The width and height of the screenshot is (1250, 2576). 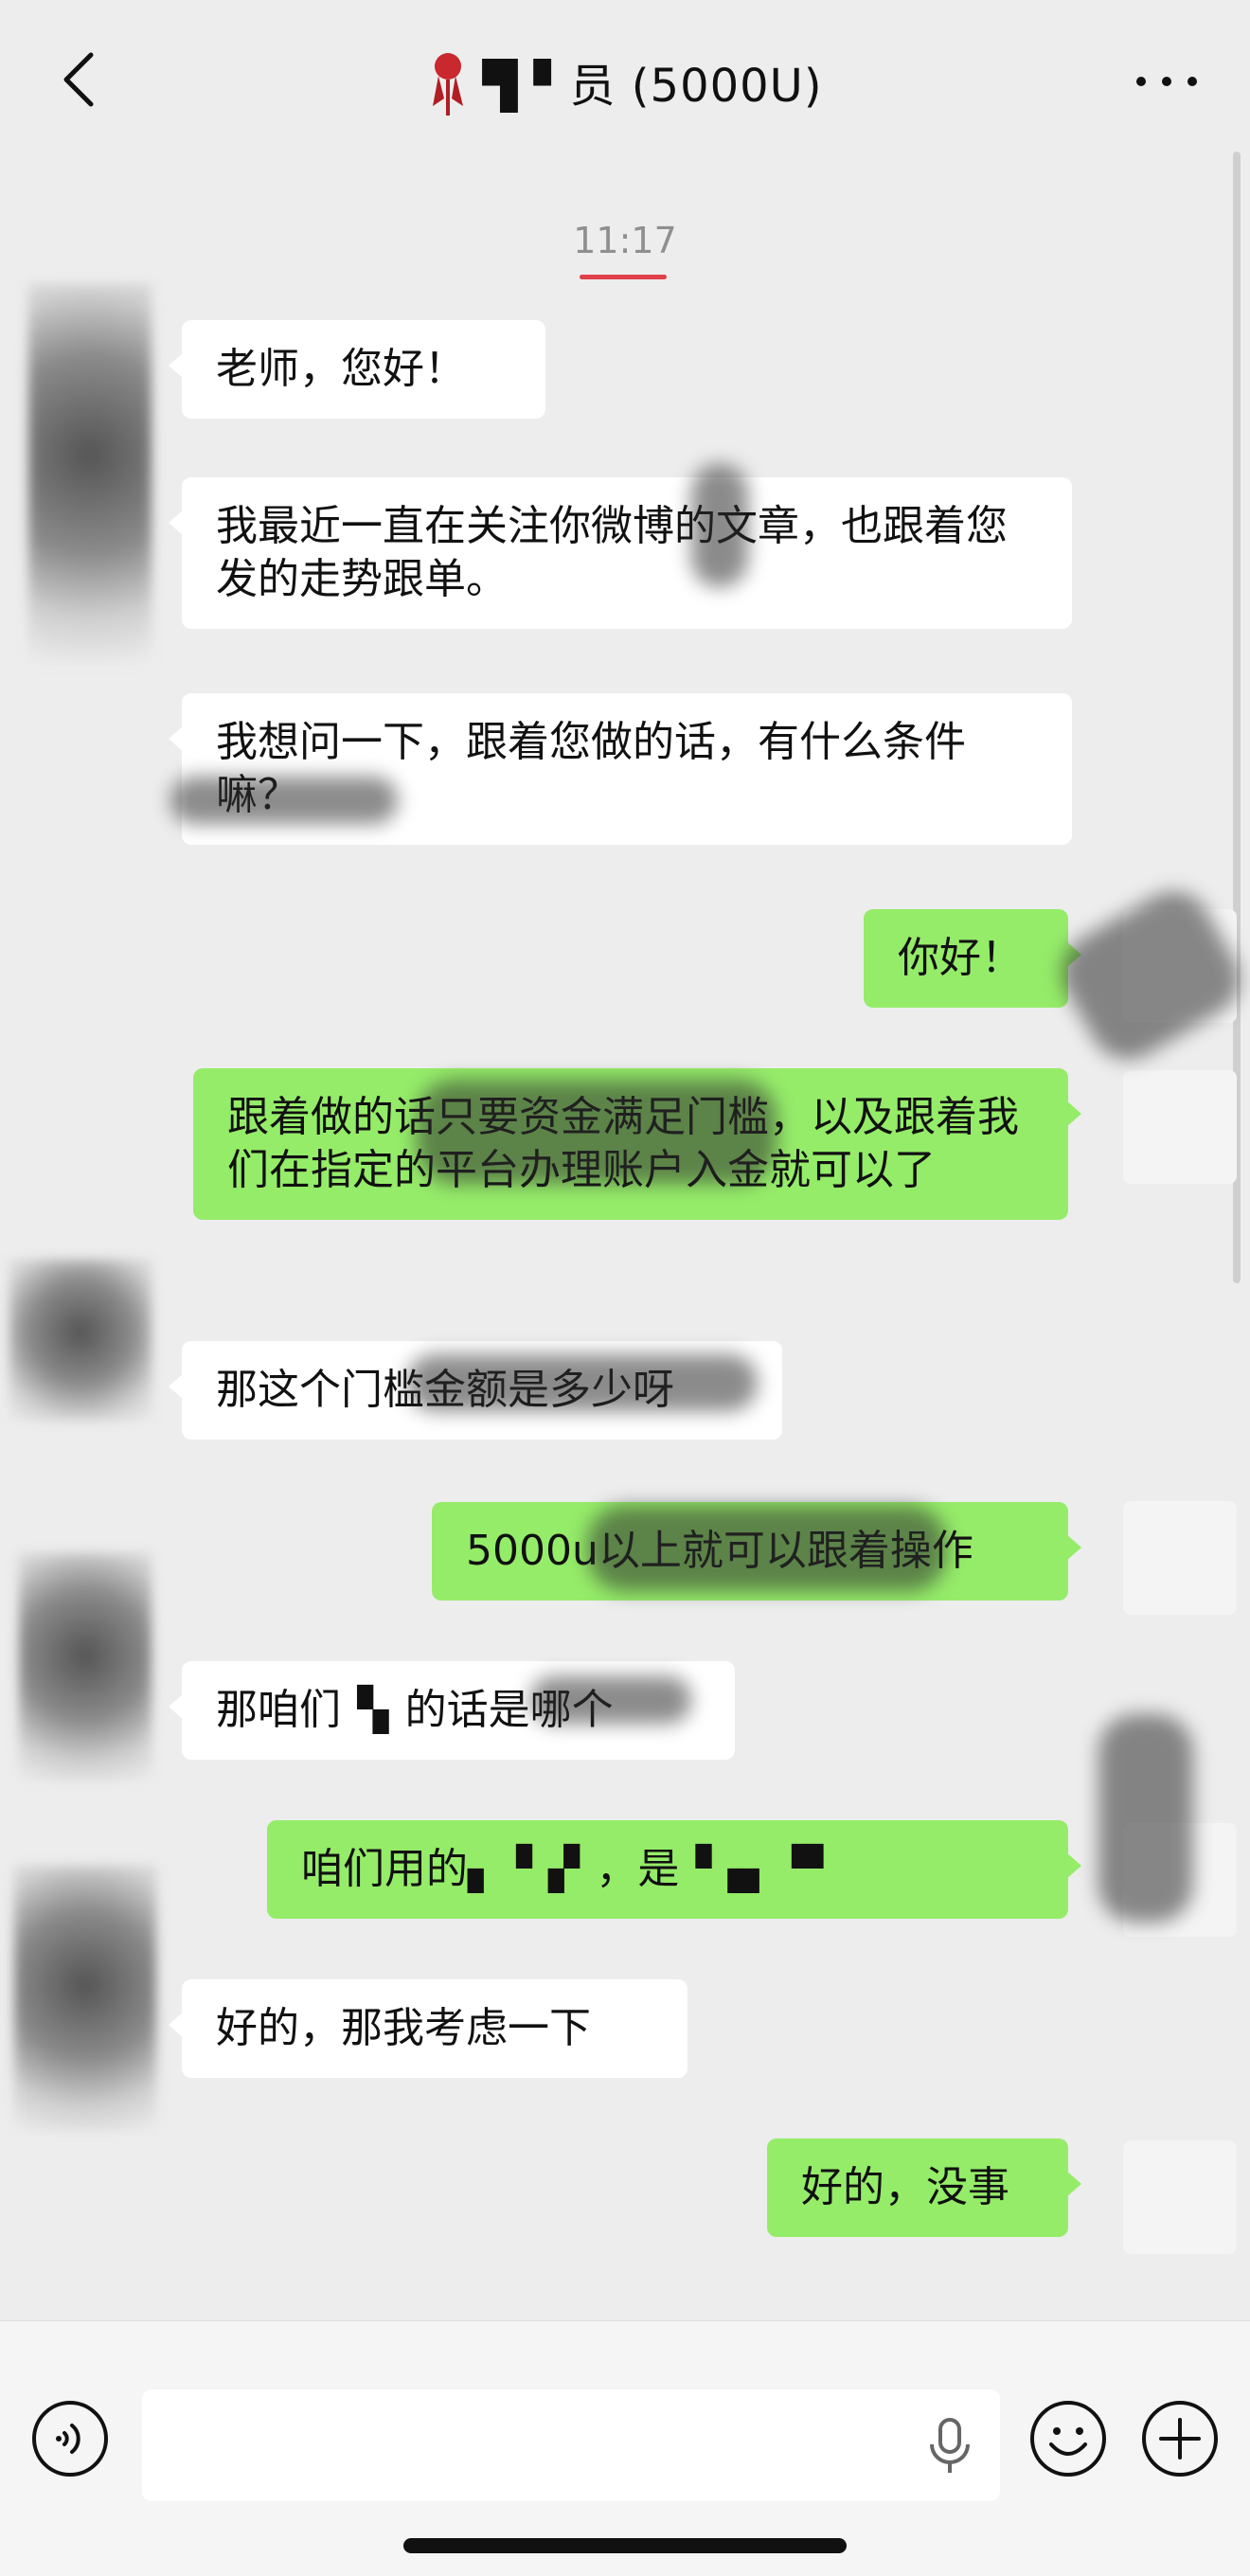 I want to click on emoji-face-icon, so click(x=1068, y=2438).